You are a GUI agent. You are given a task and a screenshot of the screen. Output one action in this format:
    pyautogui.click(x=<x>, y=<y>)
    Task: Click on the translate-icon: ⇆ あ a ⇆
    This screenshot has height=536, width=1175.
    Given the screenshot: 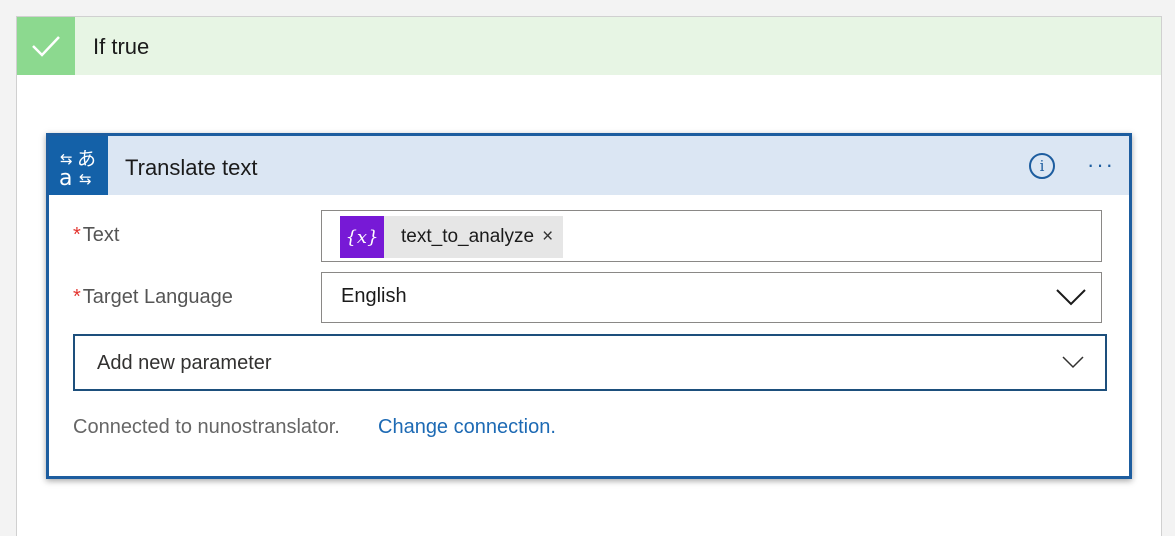 What is the action you would take?
    pyautogui.click(x=78, y=165)
    